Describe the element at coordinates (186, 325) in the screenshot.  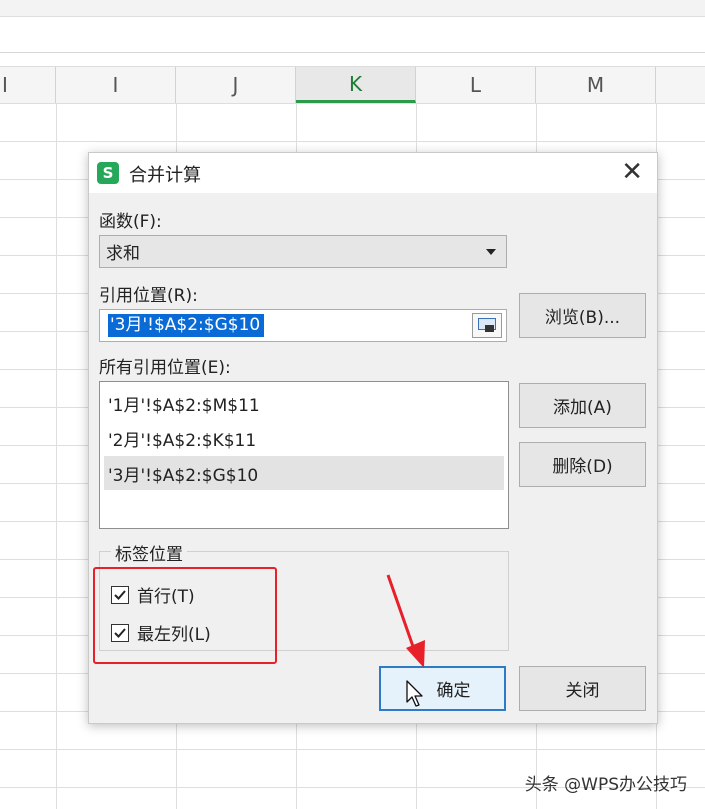
I see `reference-input-selected-text: '3月'!$A$2:$G$10` at that location.